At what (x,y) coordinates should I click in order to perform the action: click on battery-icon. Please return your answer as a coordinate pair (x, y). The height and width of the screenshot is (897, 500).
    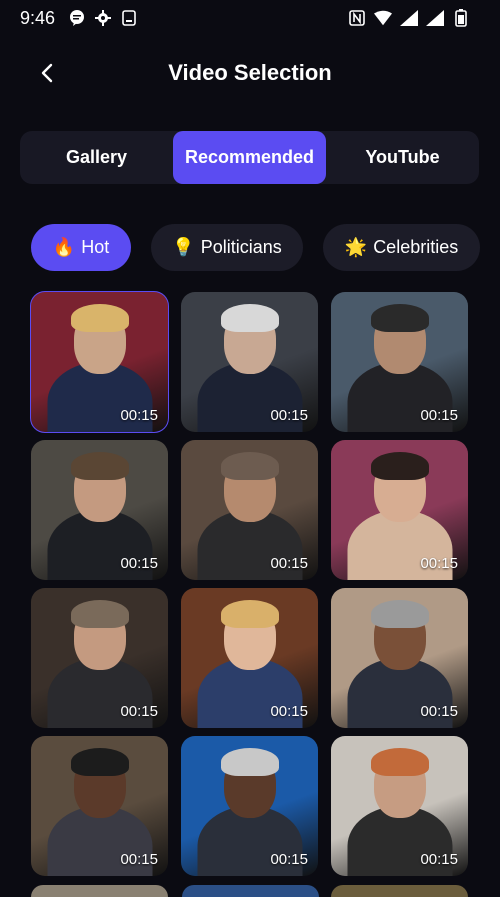
    Looking at the image, I should click on (461, 18).